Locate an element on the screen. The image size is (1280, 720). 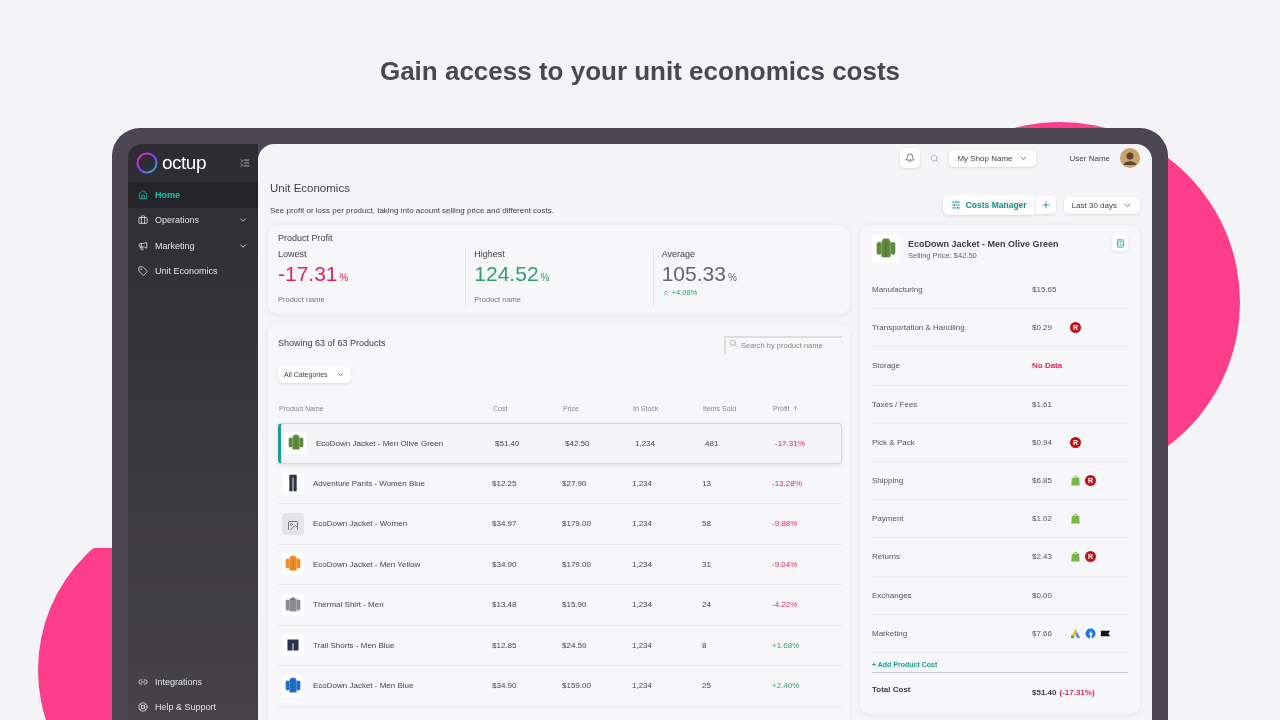
product-name: Trail Shorts - Men Blue is located at coordinates (354, 645).